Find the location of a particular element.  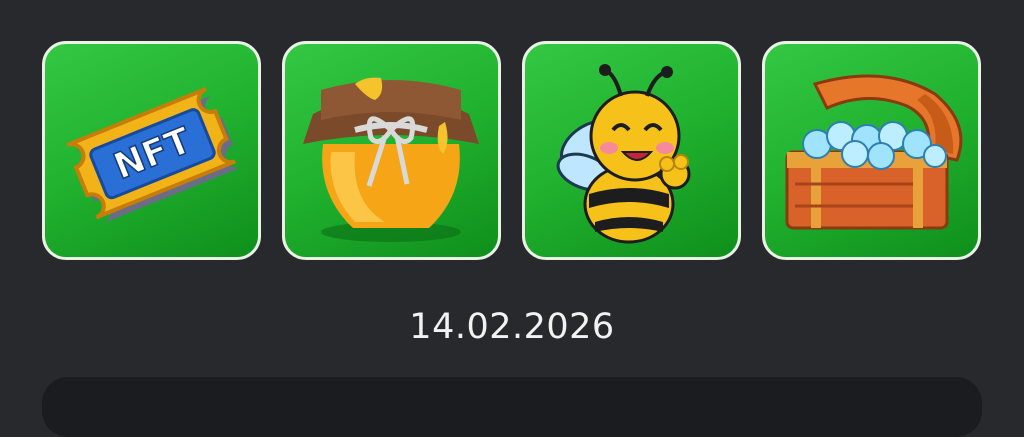

treasure-chest-icon is located at coordinates (874, 152).